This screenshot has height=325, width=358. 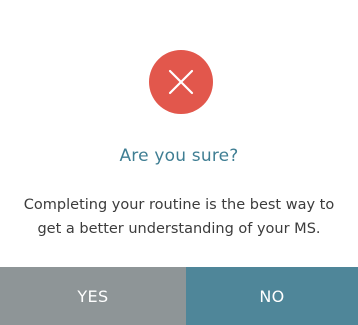 What do you see at coordinates (179, 156) in the screenshot?
I see `dialog-title: Are you sure?` at bounding box center [179, 156].